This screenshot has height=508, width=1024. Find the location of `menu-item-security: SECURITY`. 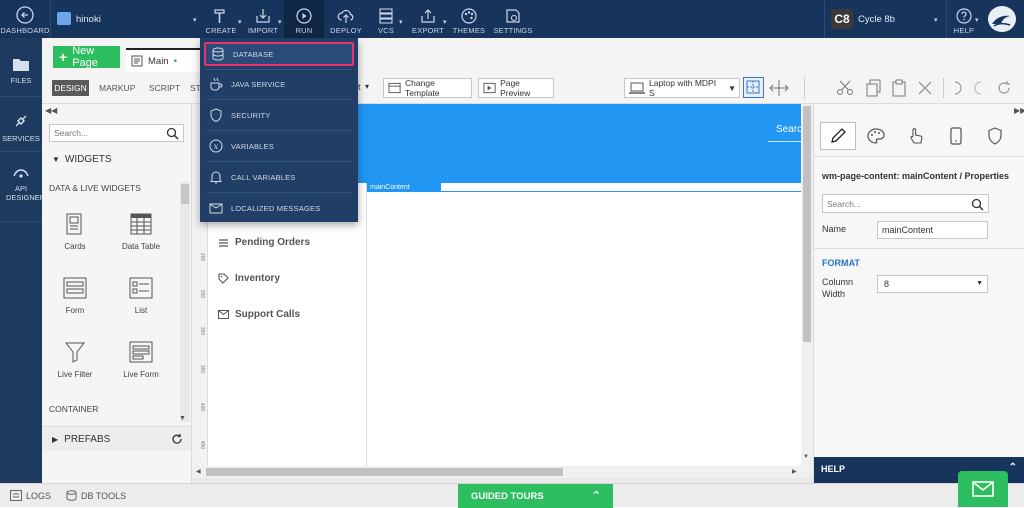

menu-item-security: SECURITY is located at coordinates (279, 115).